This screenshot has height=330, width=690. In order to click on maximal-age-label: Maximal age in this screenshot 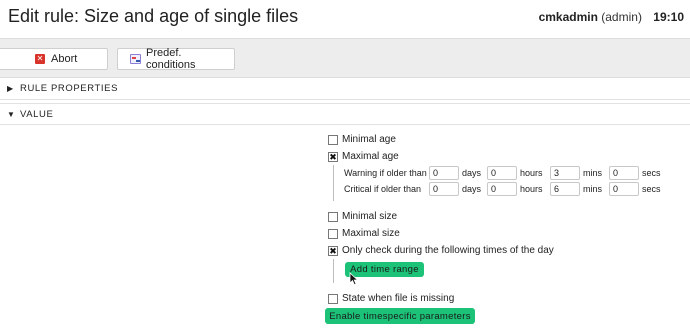, I will do `click(370, 156)`.